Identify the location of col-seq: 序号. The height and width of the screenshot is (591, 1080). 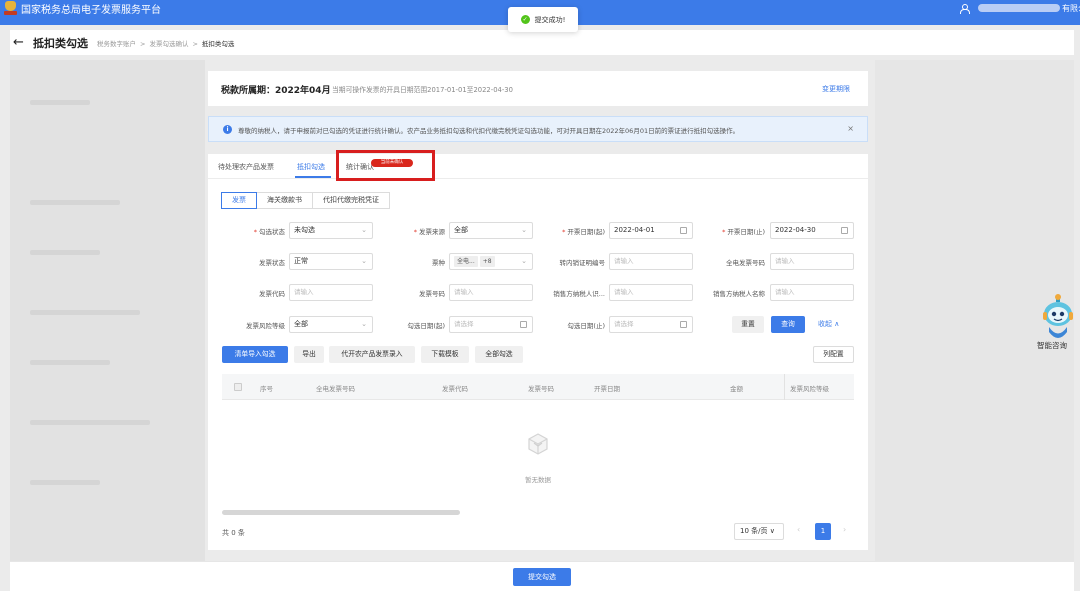
(266, 389).